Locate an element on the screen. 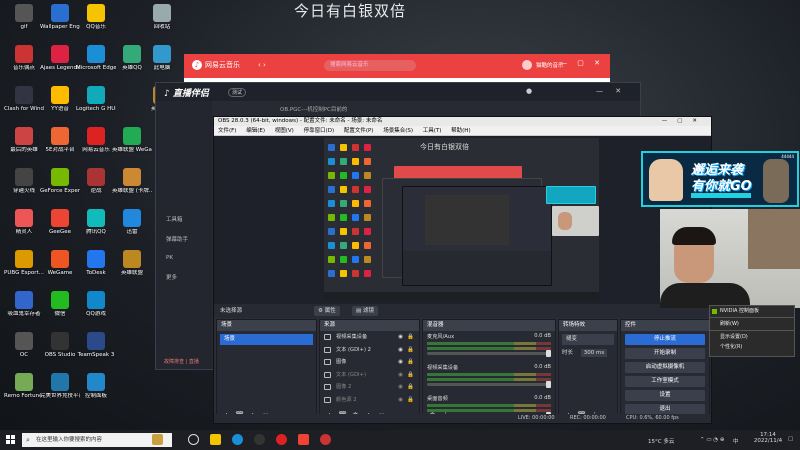 The image size is (800, 450). desktop-icon: 英雄联盟 is located at coordinates (132, 270).